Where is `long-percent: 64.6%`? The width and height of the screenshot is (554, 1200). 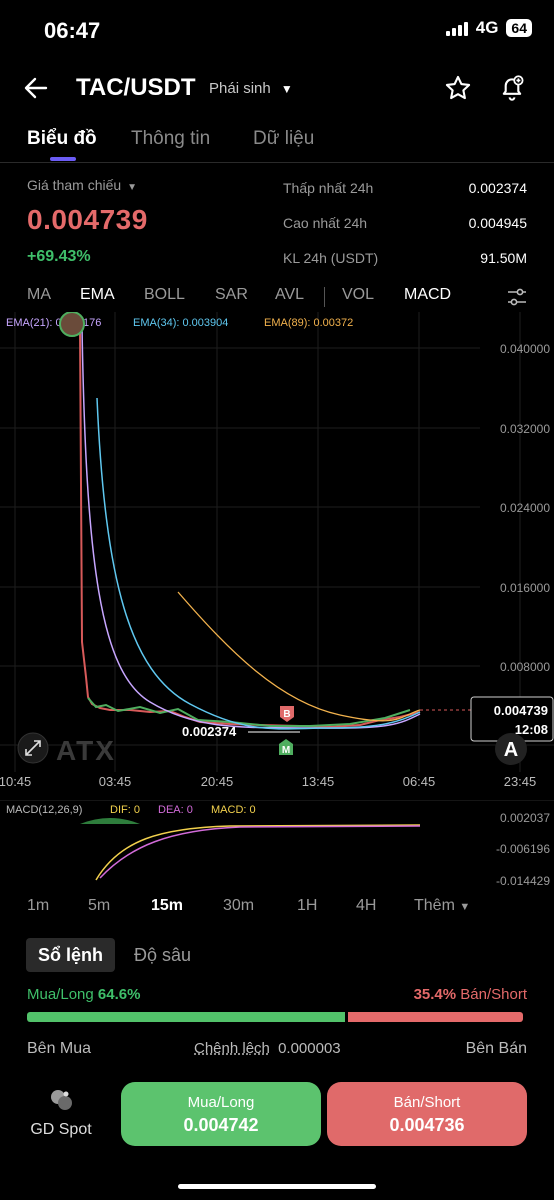
long-percent: 64.6% is located at coordinates (119, 994).